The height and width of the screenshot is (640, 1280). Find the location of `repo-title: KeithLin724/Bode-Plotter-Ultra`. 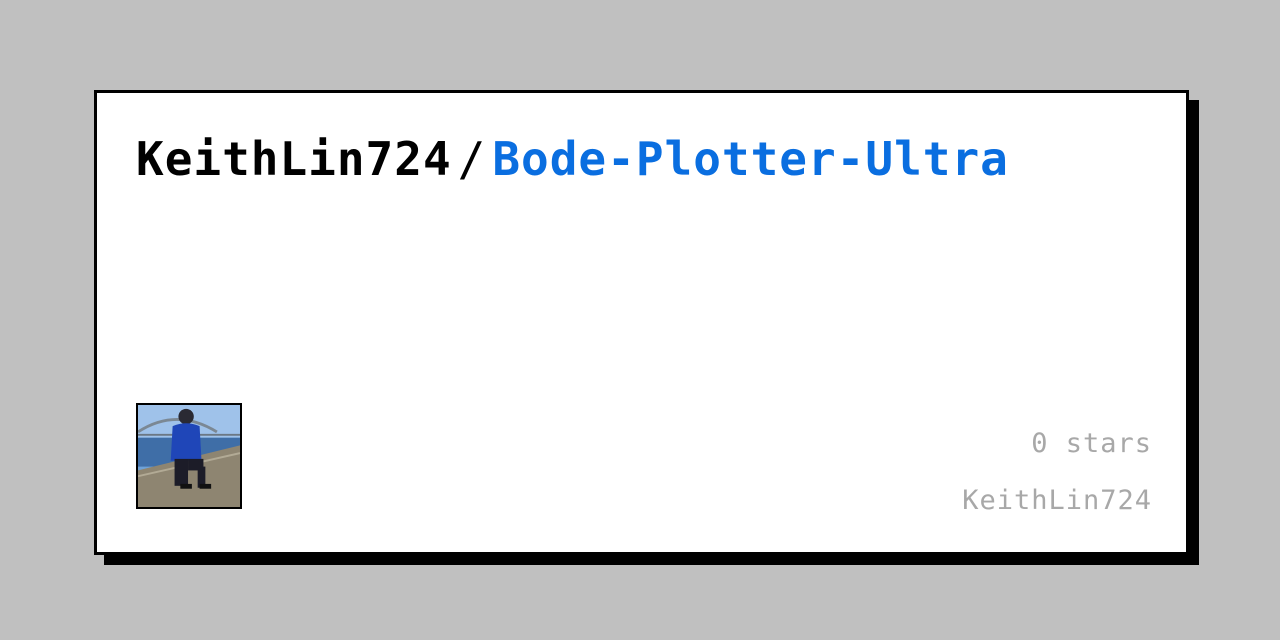

repo-title: KeithLin724/Bode-Plotter-Ultra is located at coordinates (572, 159).